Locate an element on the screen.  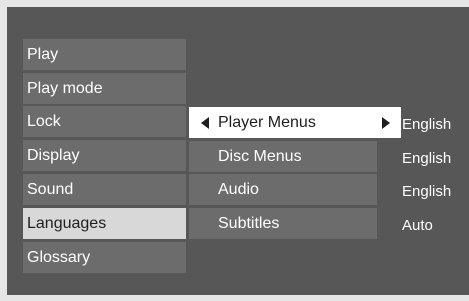
menu-item-sound: Sound is located at coordinates (104, 189).